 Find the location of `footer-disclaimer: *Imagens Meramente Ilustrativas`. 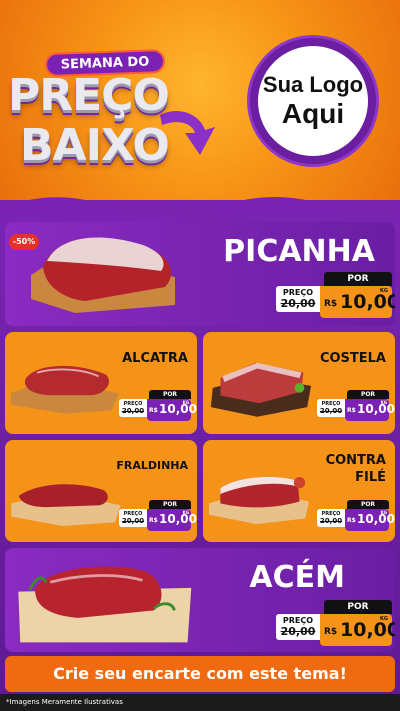

footer-disclaimer: *Imagens Meramente Ilustrativas is located at coordinates (200, 702).